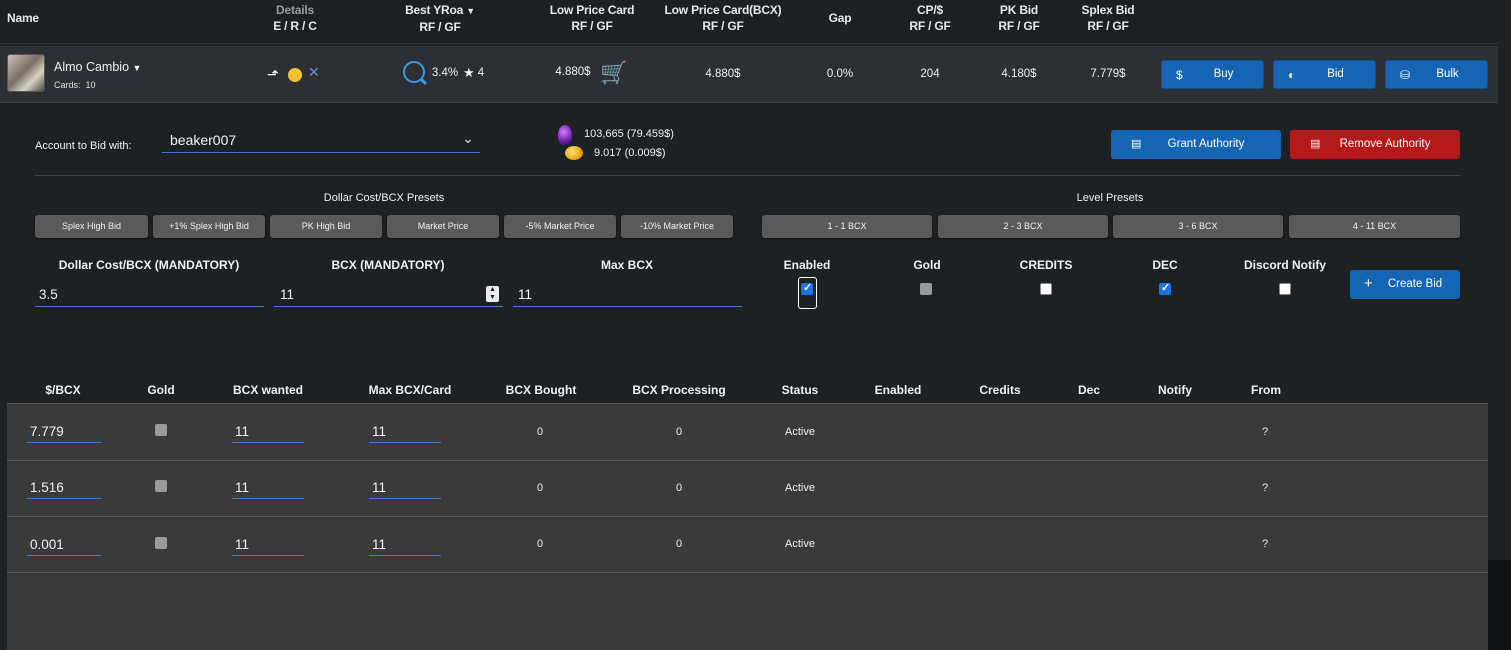 The width and height of the screenshot is (1511, 650). Describe the element at coordinates (930, 18) in the screenshot. I see `header-cp: CP/$ RF / GF` at that location.